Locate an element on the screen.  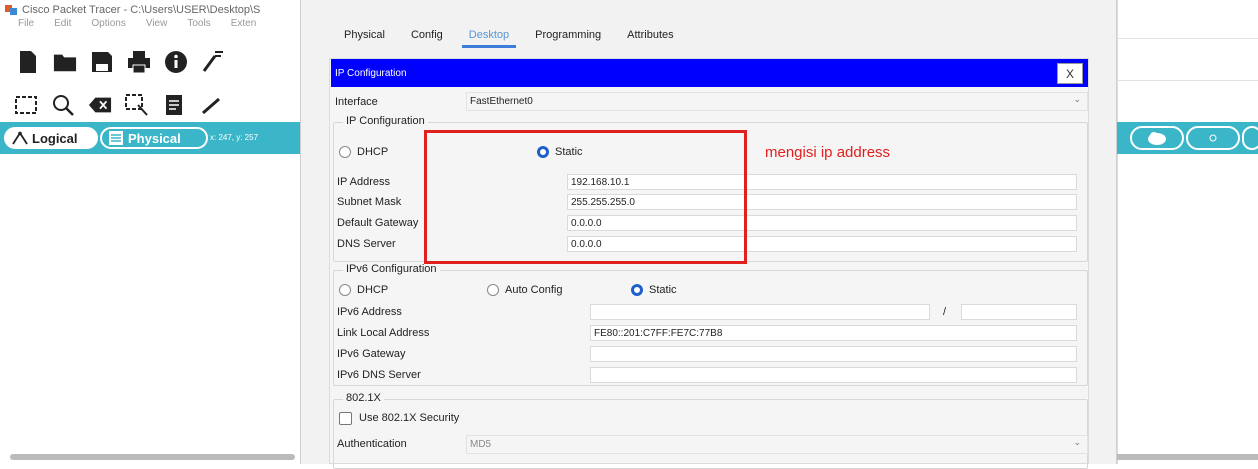
radio-on-icon is located at coordinates (637, 290).